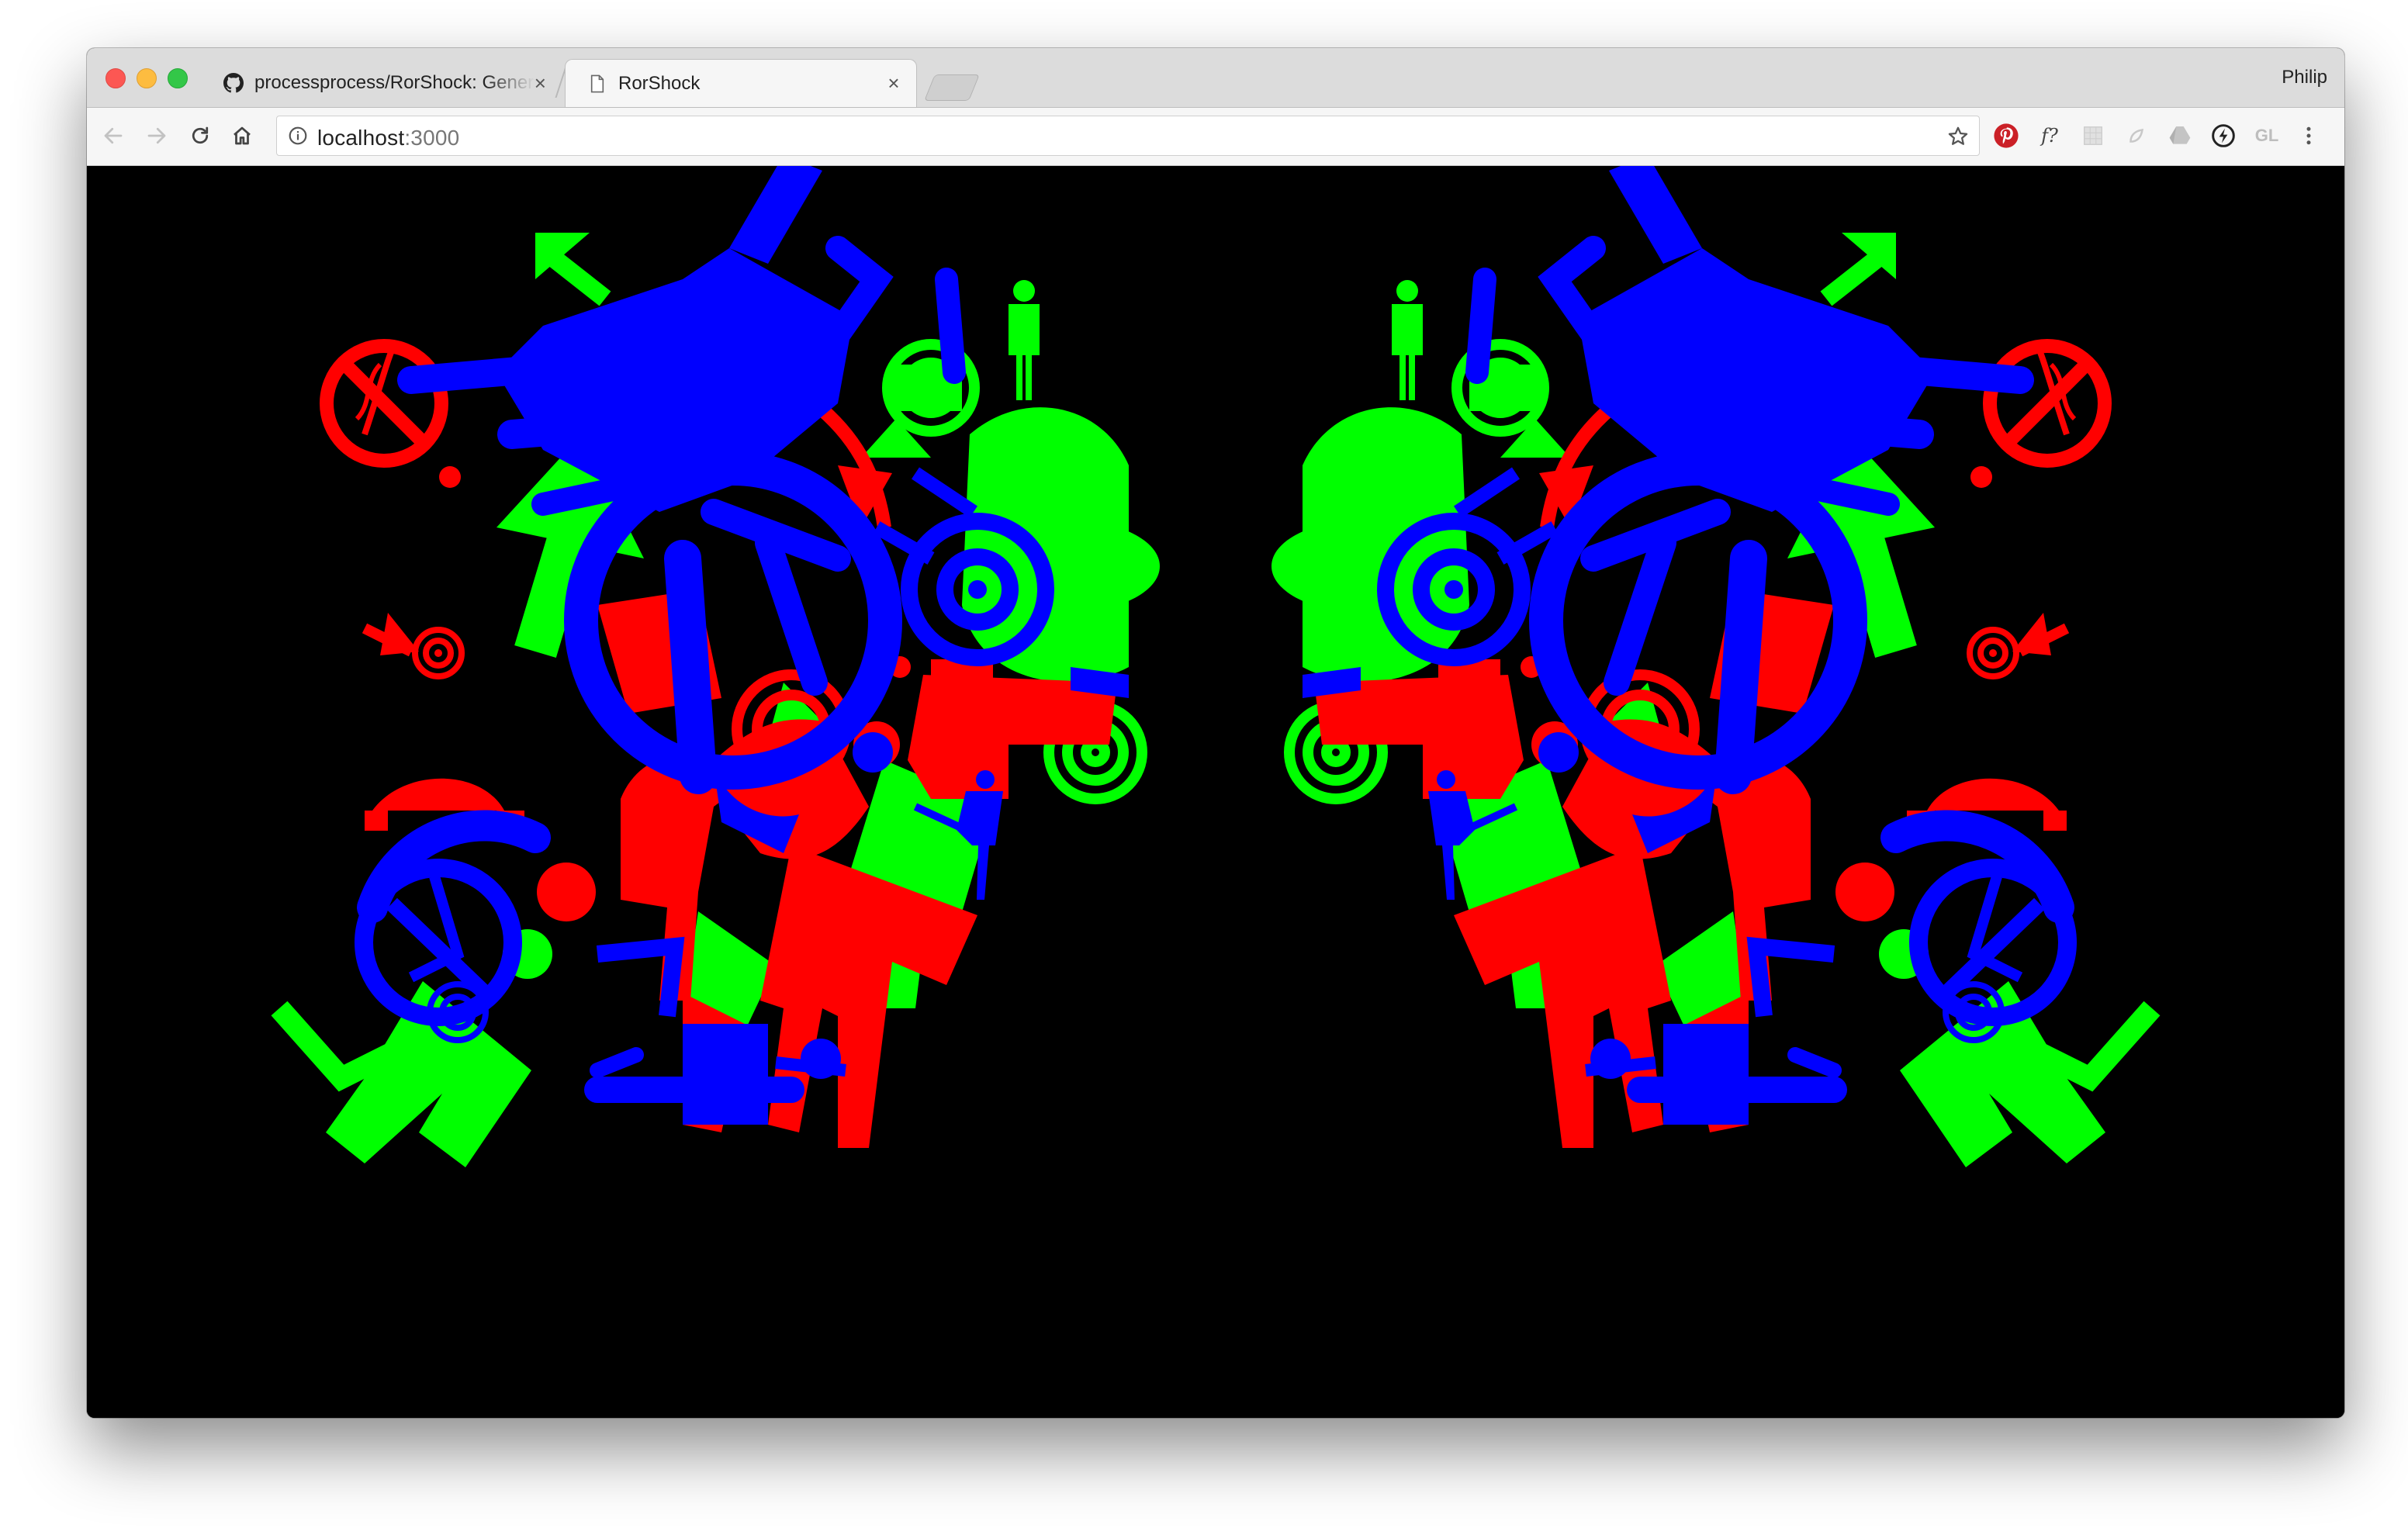 Image resolution: width=2408 pixels, height=1528 pixels. I want to click on url-port: :3000, so click(432, 138).